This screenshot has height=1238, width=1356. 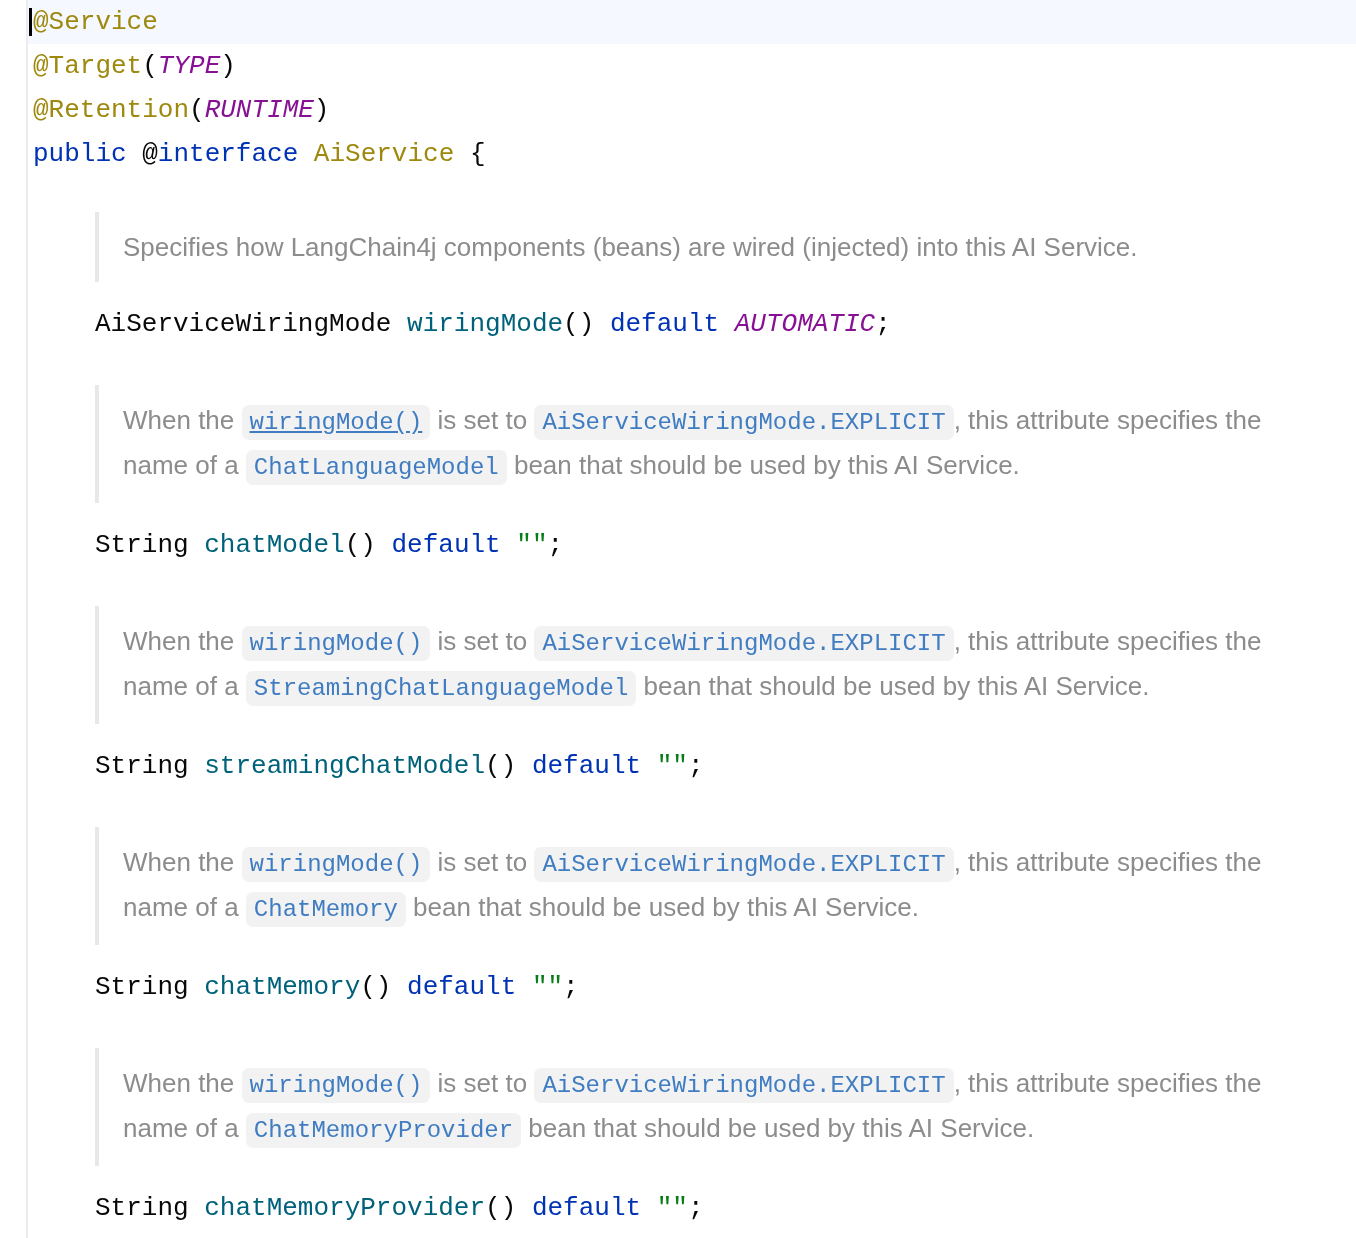 What do you see at coordinates (95, 22) in the screenshot?
I see `code-line: @Service` at bounding box center [95, 22].